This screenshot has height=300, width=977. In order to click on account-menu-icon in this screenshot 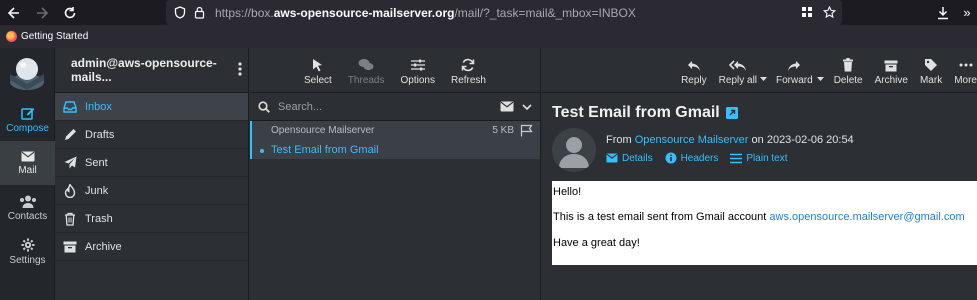, I will do `click(240, 70)`.